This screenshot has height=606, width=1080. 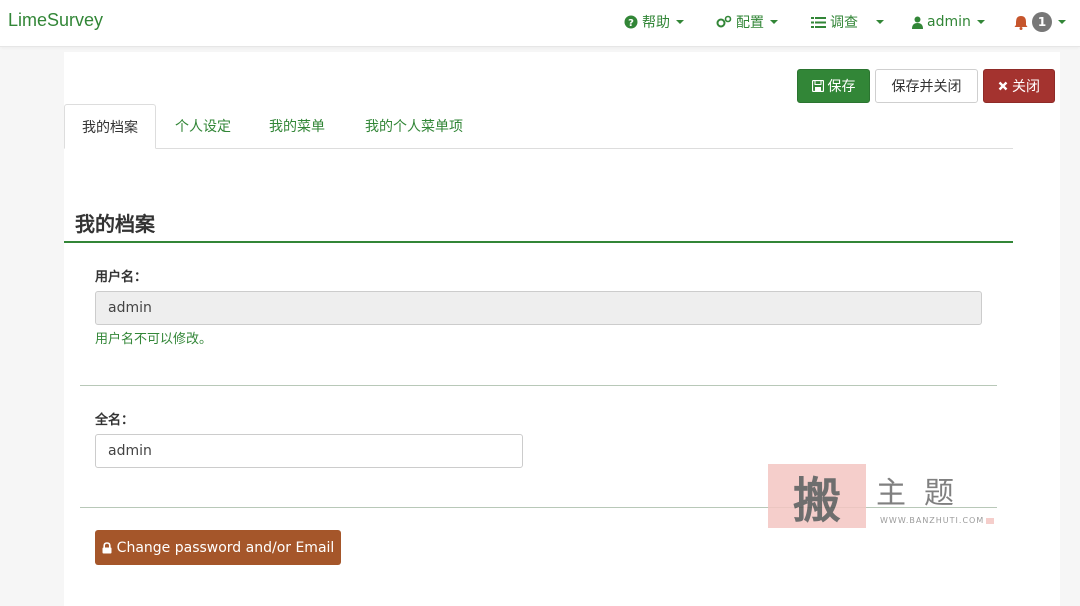 I want to click on config-menu: 配置, so click(x=747, y=22).